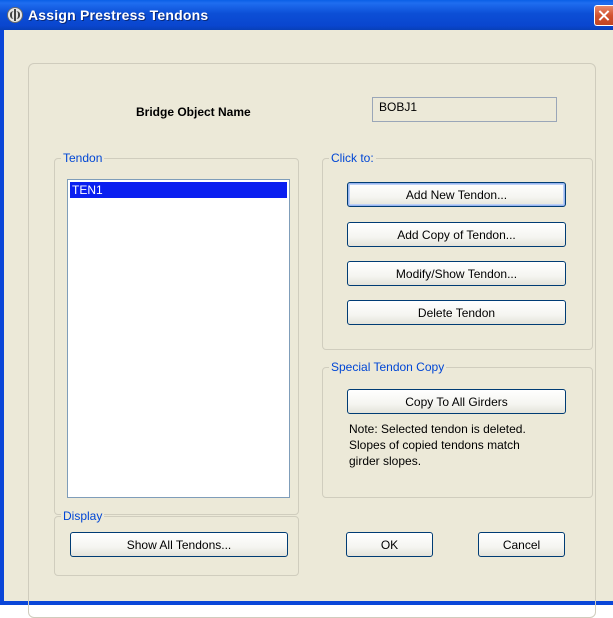  What do you see at coordinates (437, 429) in the screenshot?
I see `note-text-line1: Note: Selected tendon is deleted.` at bounding box center [437, 429].